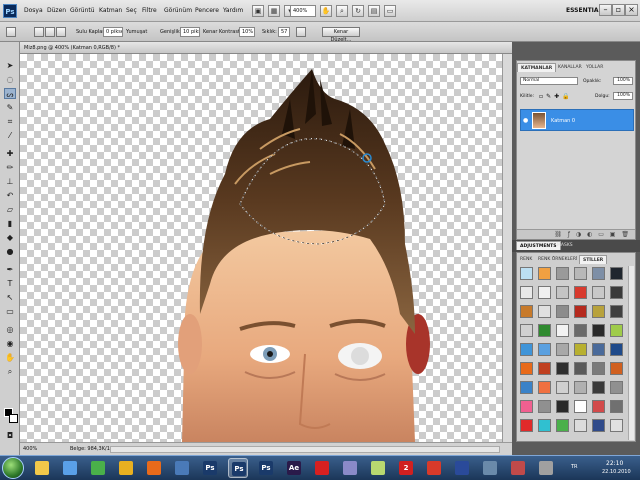 This screenshot has width=640, height=480. Describe the element at coordinates (10, 251) in the screenshot. I see `dodge-tool-icon: ●` at that location.